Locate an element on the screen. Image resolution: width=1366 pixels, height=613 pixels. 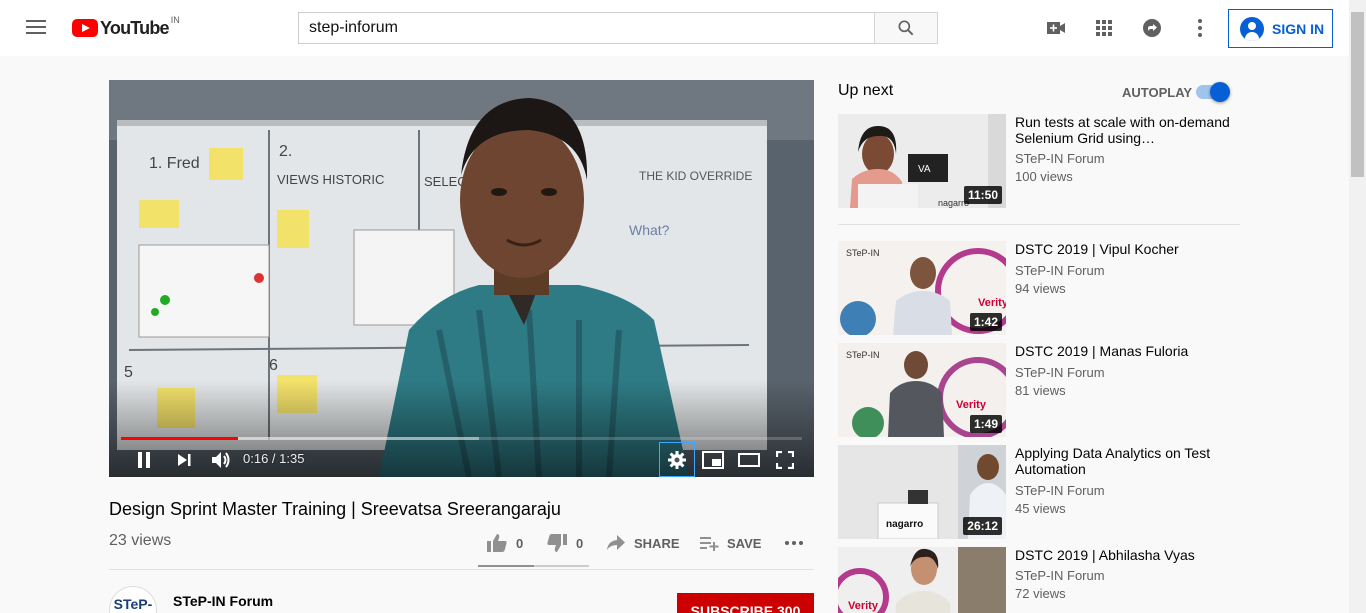
channel-avatar: STeP-IN is located at coordinates (133, 599).